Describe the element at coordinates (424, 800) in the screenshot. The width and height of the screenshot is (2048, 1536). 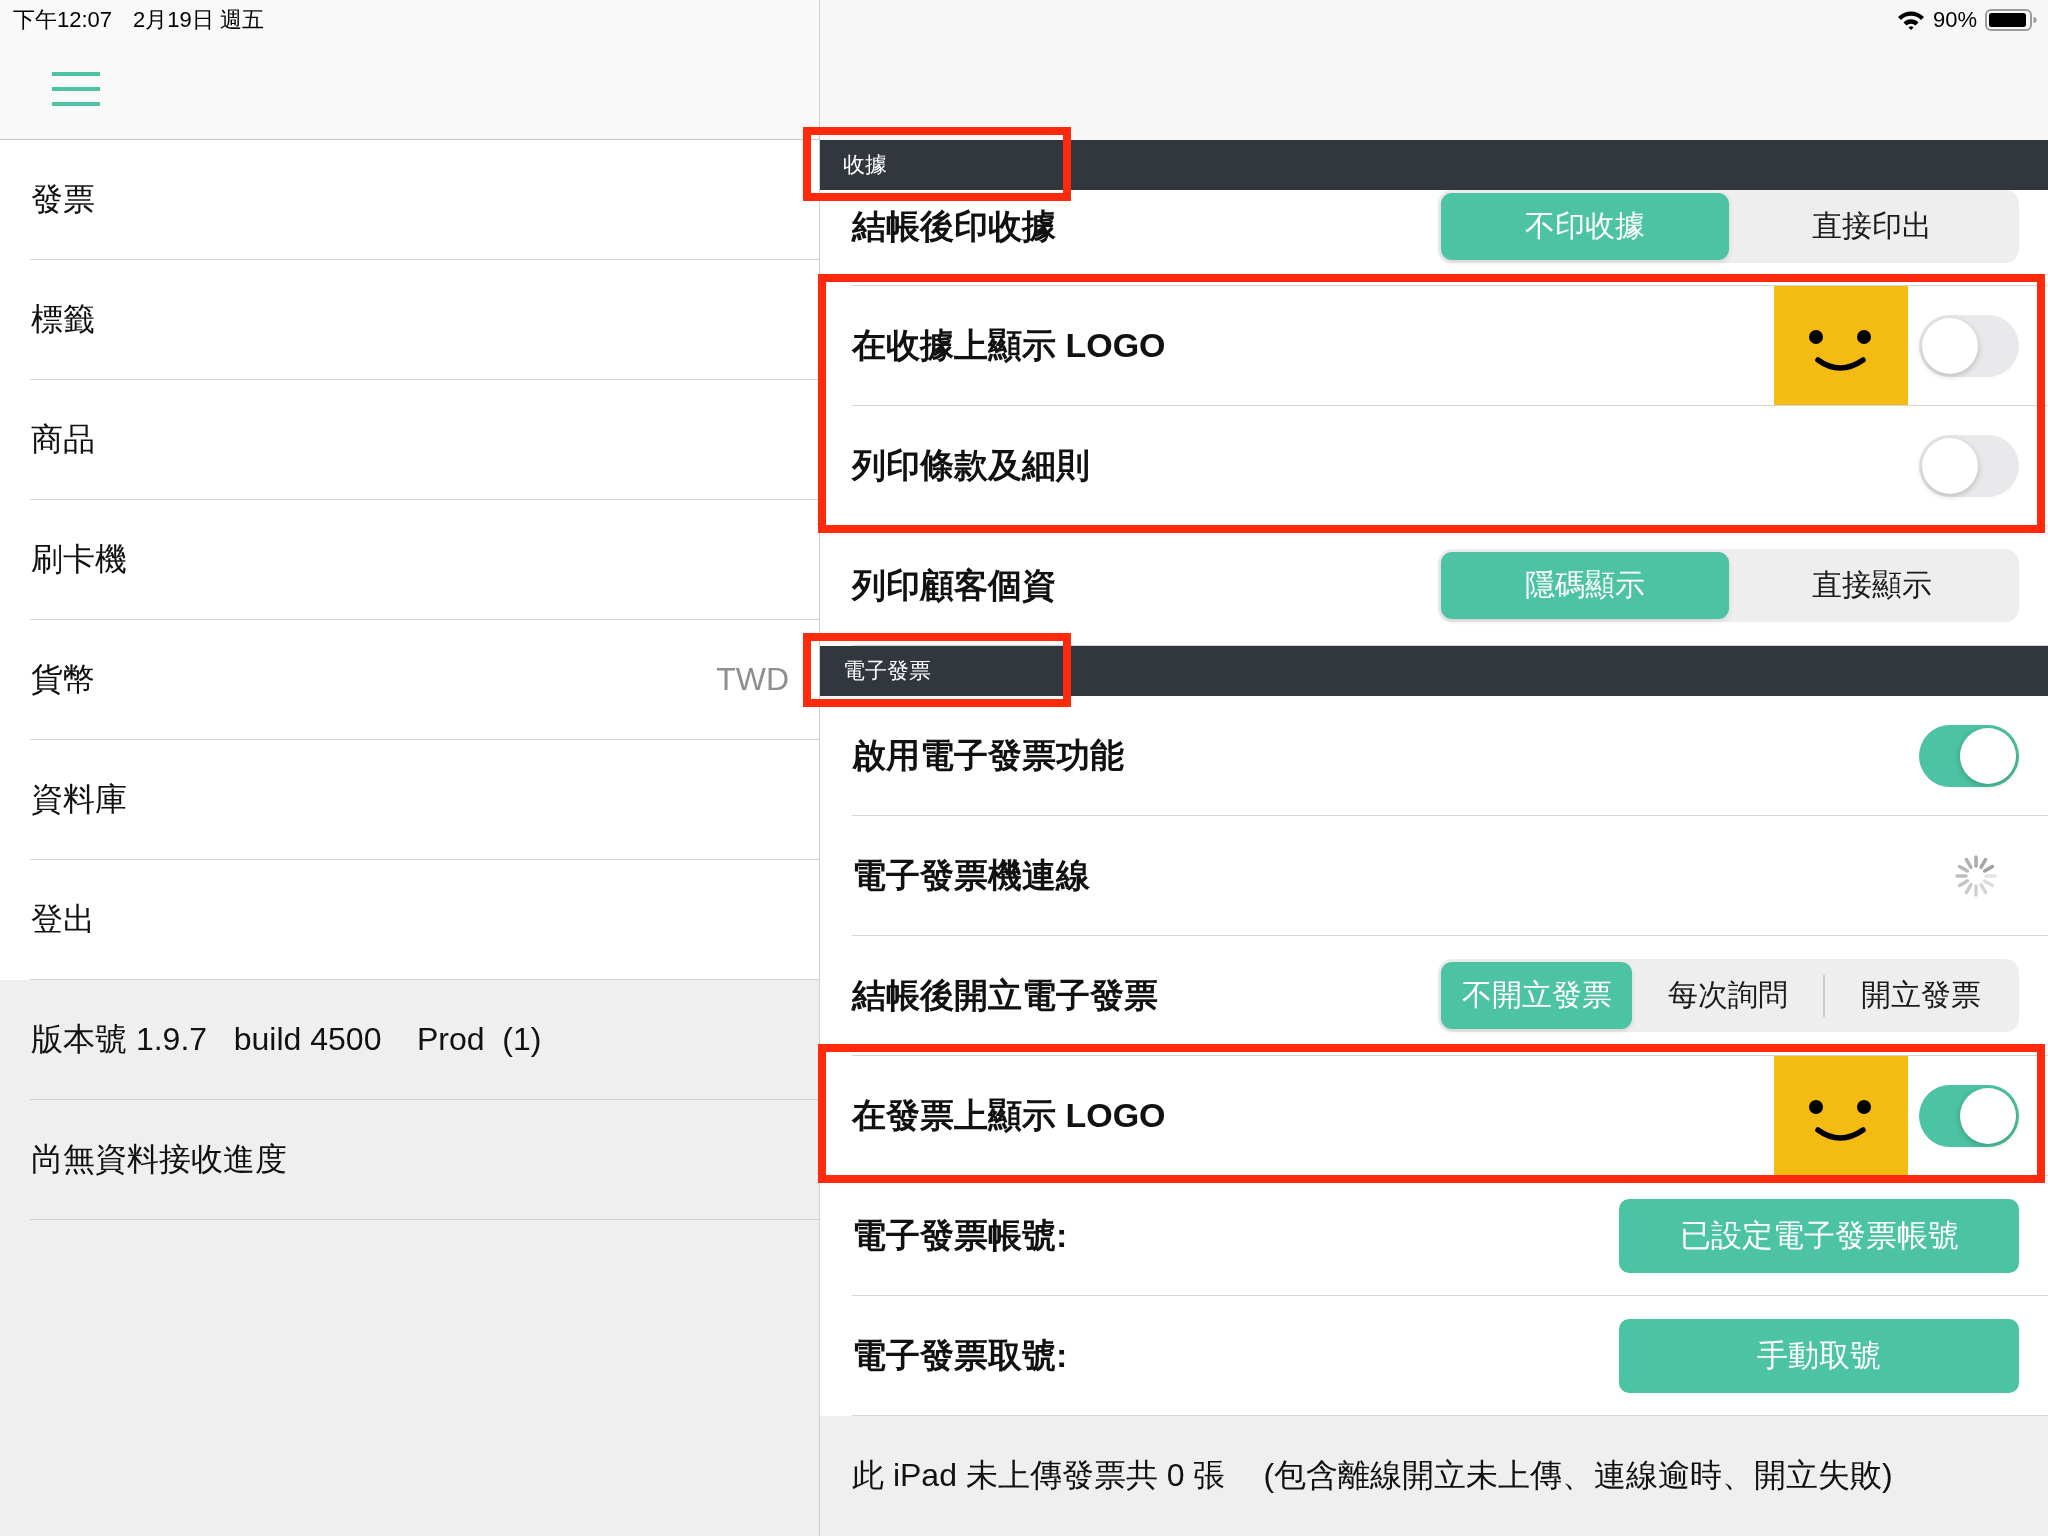
I see `sidebar-item: 資料庫` at that location.